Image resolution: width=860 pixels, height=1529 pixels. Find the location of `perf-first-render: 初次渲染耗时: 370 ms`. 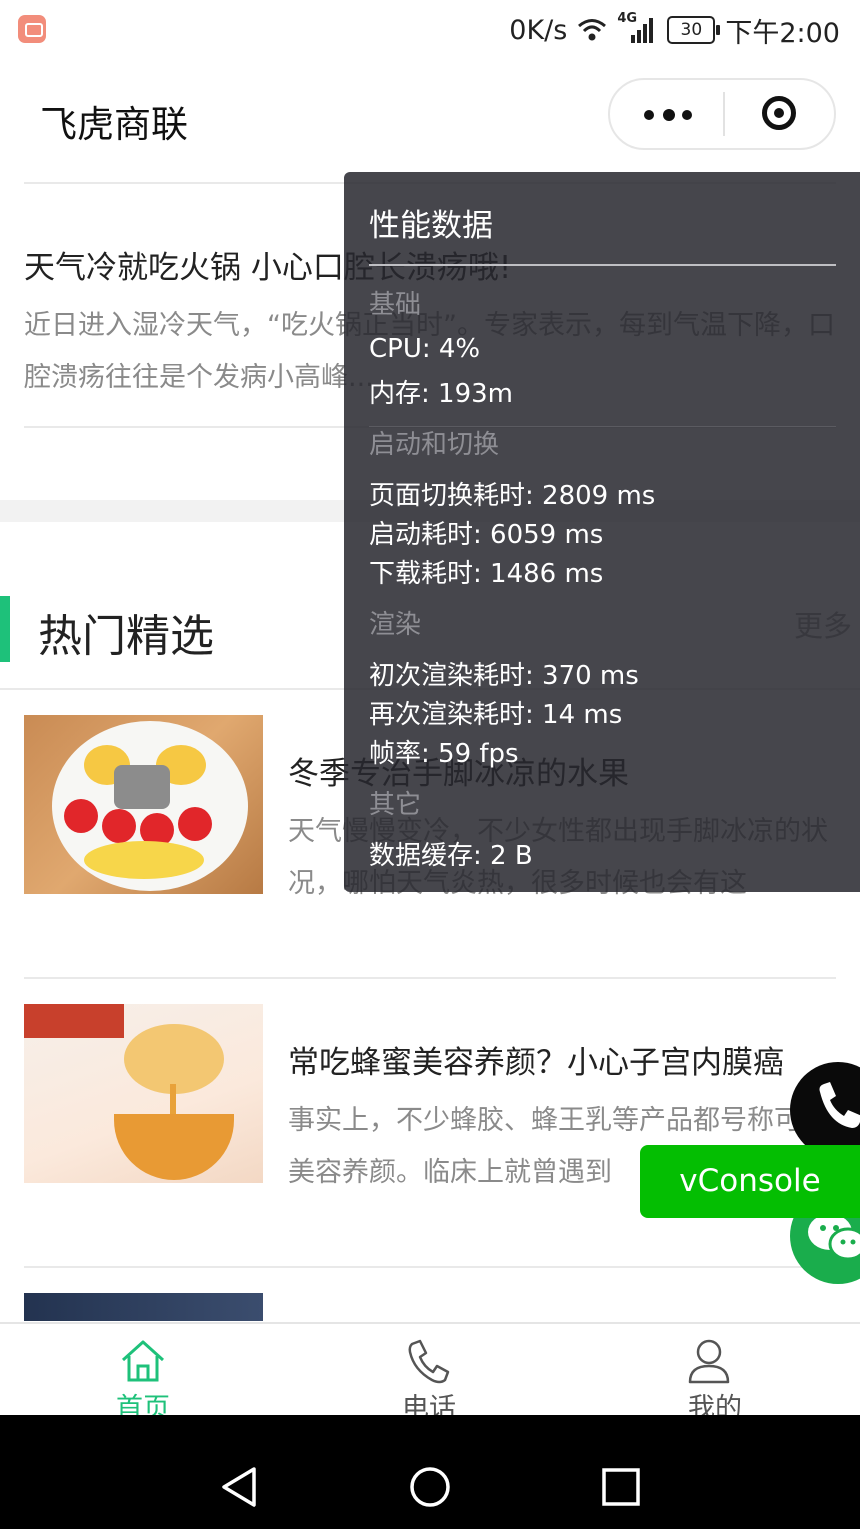

perf-first-render: 初次渲染耗时: 370 ms is located at coordinates (504, 676).